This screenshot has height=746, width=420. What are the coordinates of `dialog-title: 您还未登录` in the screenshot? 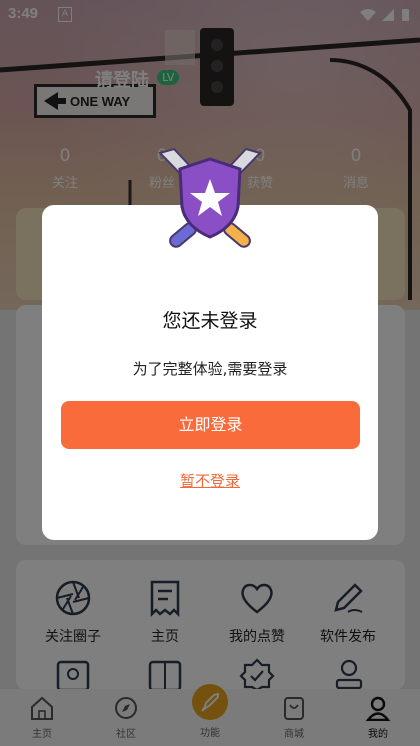 It's located at (210, 321).